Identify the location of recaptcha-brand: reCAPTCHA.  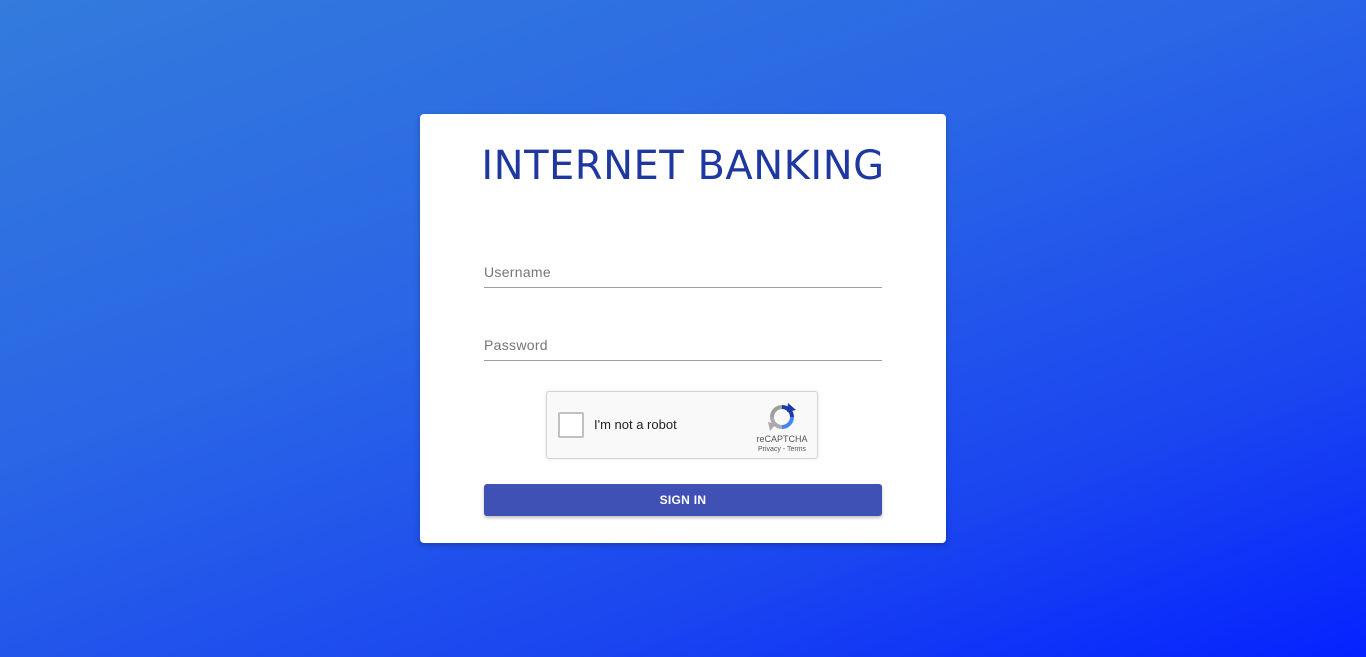
(782, 439).